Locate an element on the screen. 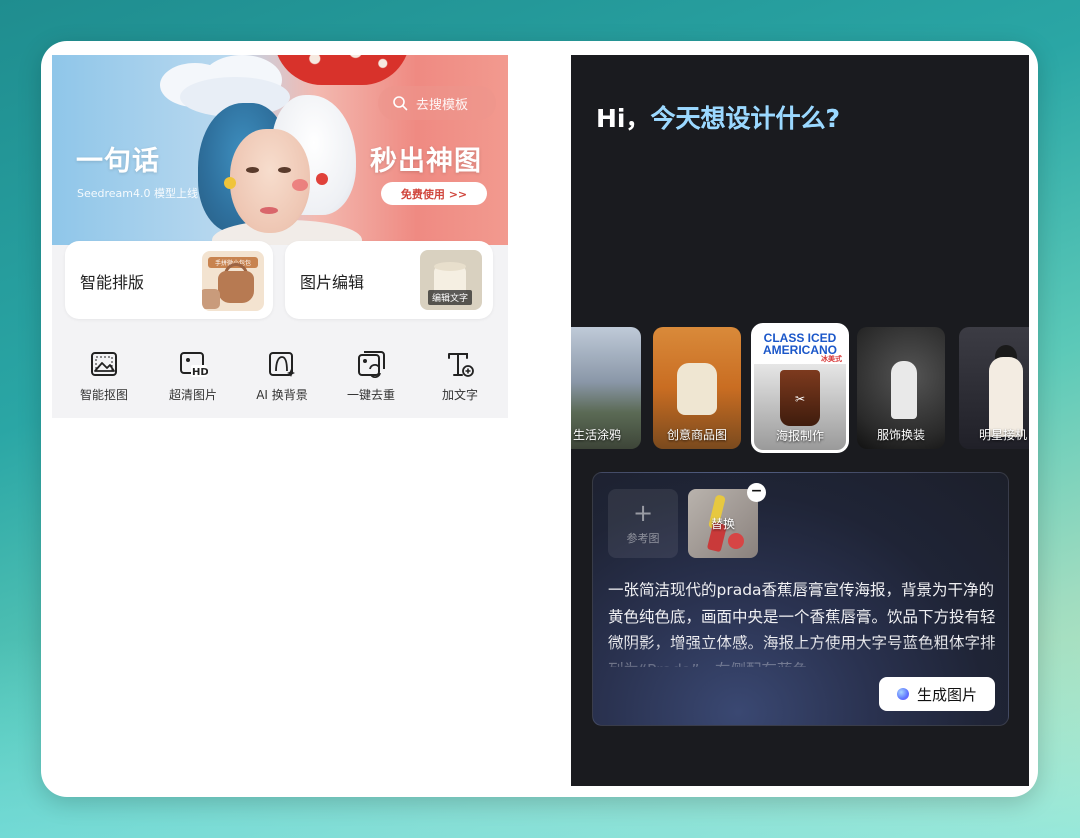  add-text-icon is located at coordinates (461, 365).